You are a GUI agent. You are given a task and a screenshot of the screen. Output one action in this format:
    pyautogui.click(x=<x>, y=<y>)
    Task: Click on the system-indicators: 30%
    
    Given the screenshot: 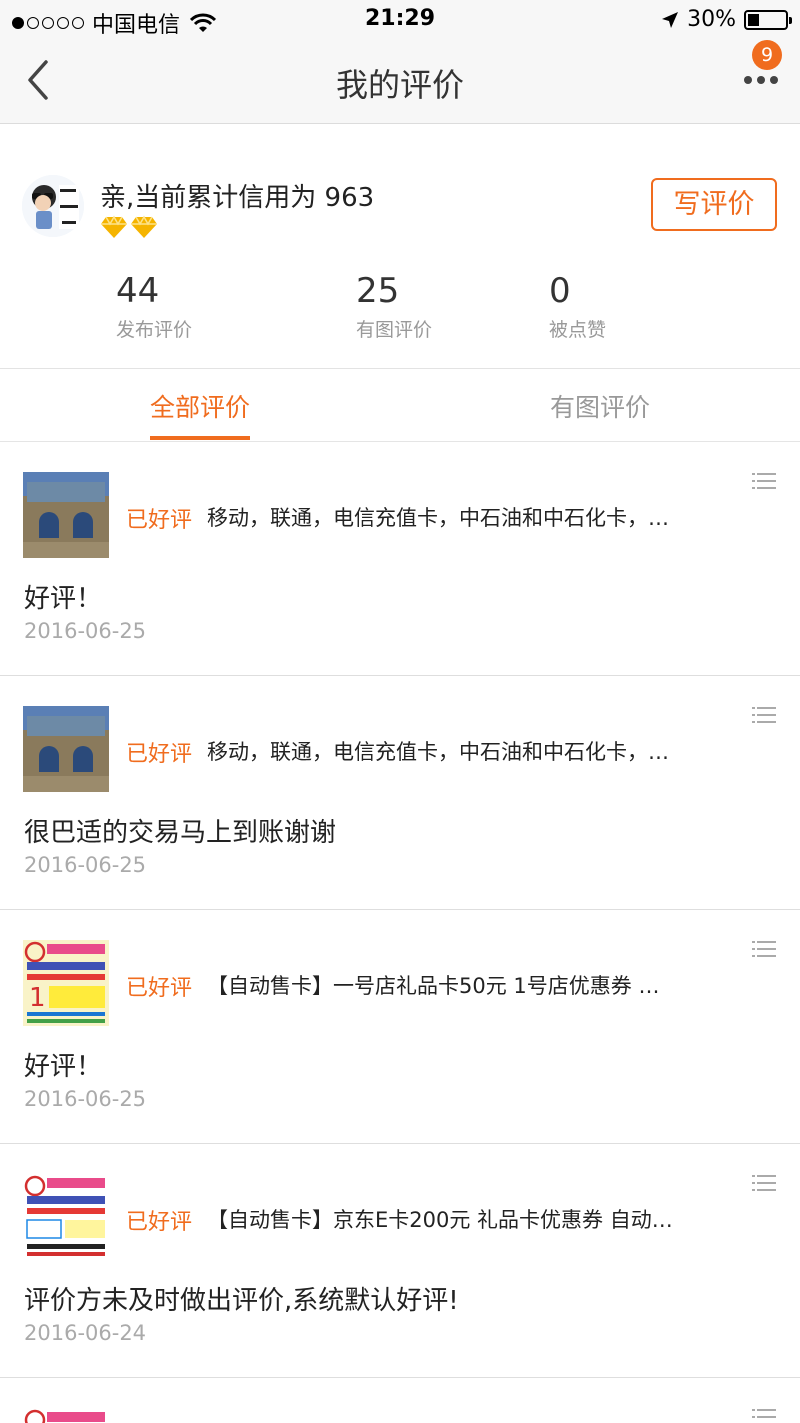 What is the action you would take?
    pyautogui.click(x=726, y=19)
    